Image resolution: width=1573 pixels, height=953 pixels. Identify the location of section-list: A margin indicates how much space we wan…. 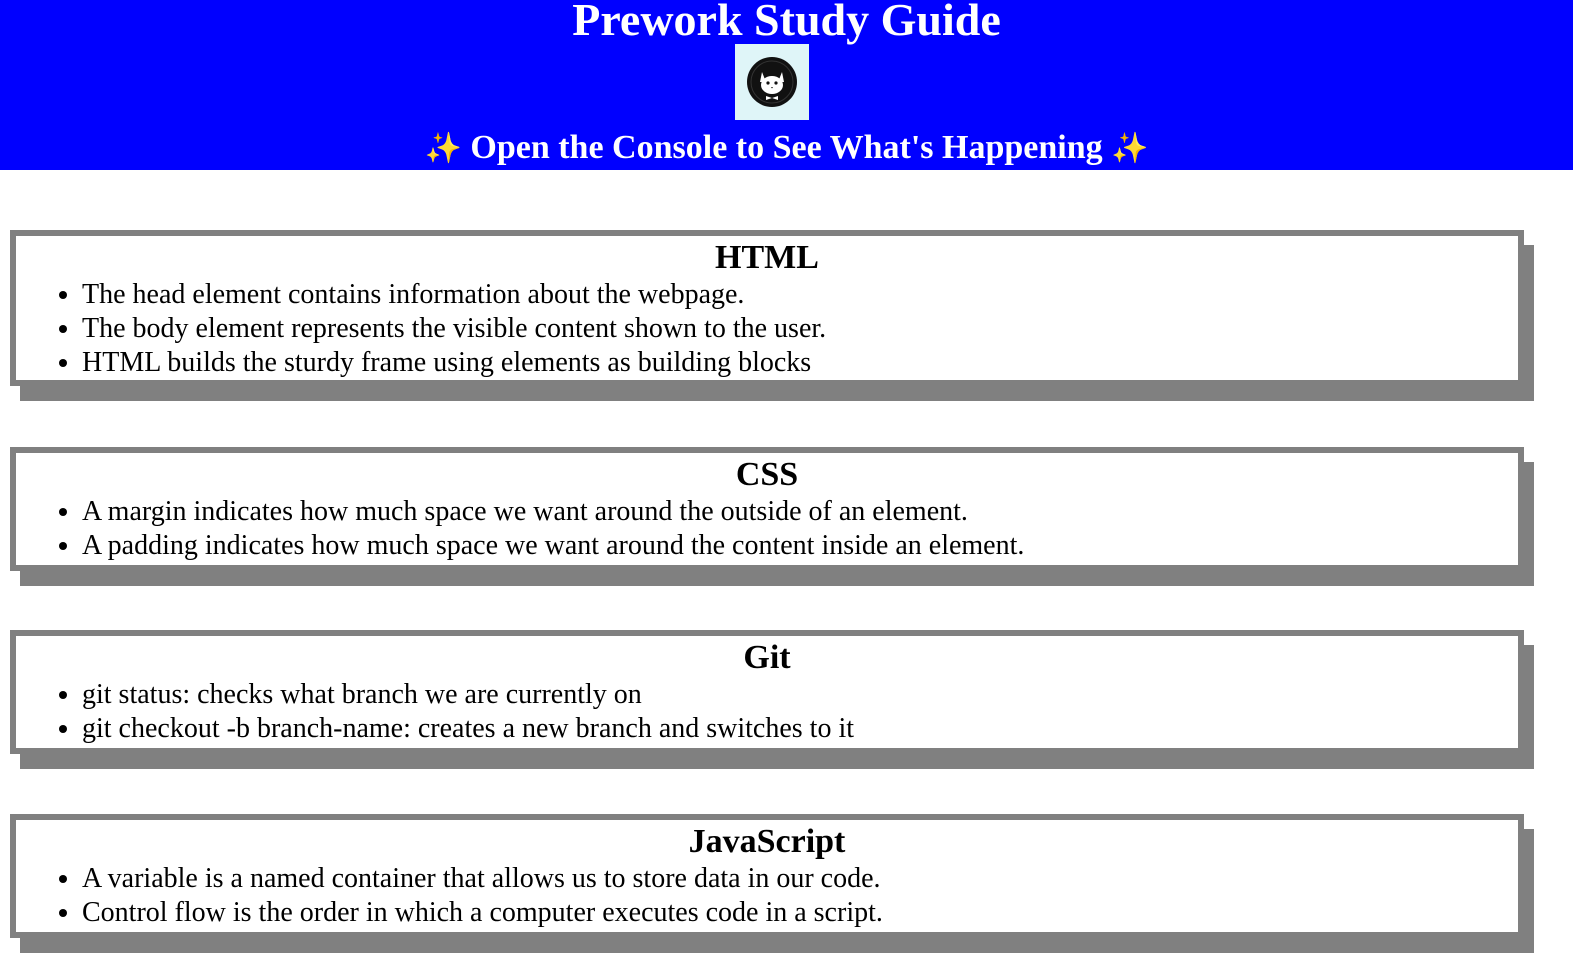
(767, 529).